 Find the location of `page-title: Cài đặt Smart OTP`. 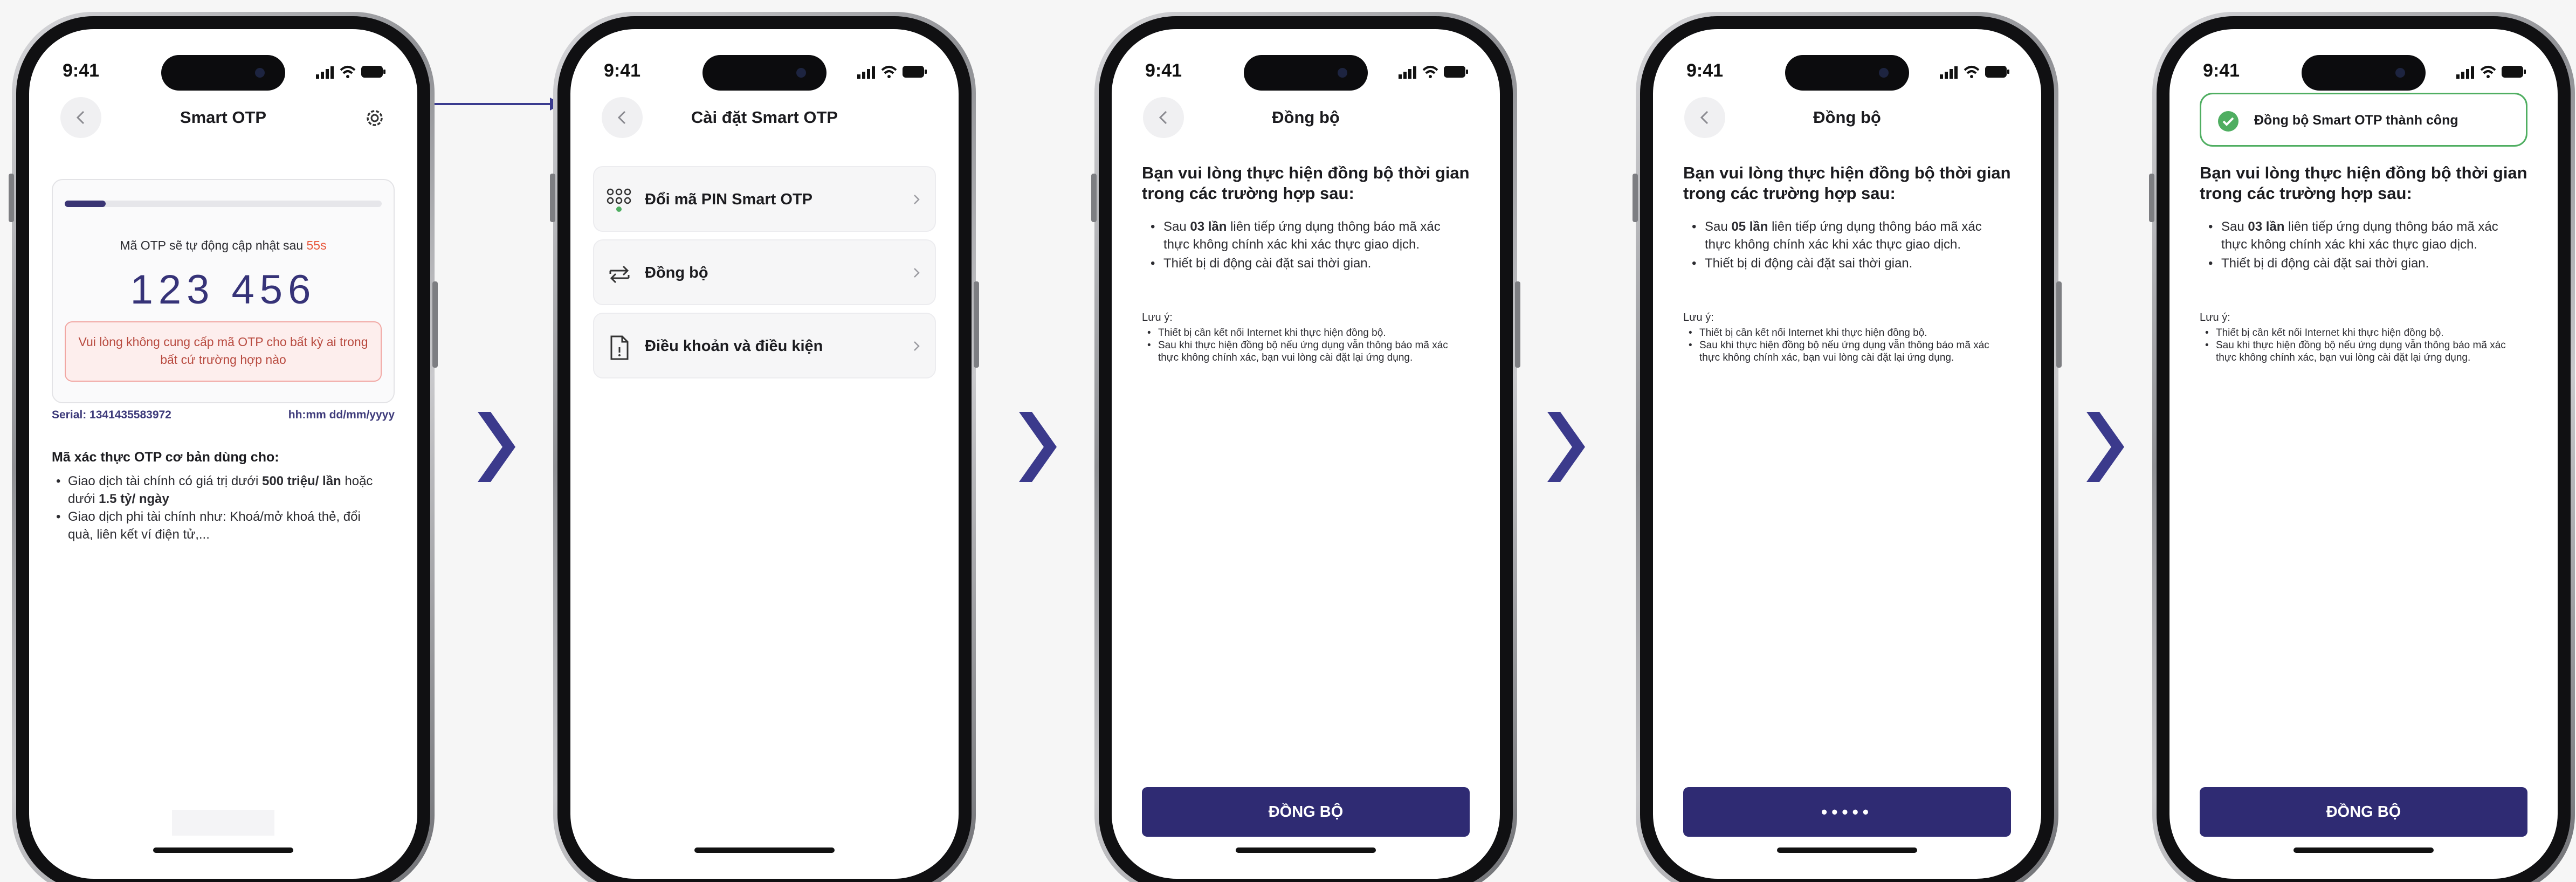

page-title: Cài đặt Smart OTP is located at coordinates (764, 117).